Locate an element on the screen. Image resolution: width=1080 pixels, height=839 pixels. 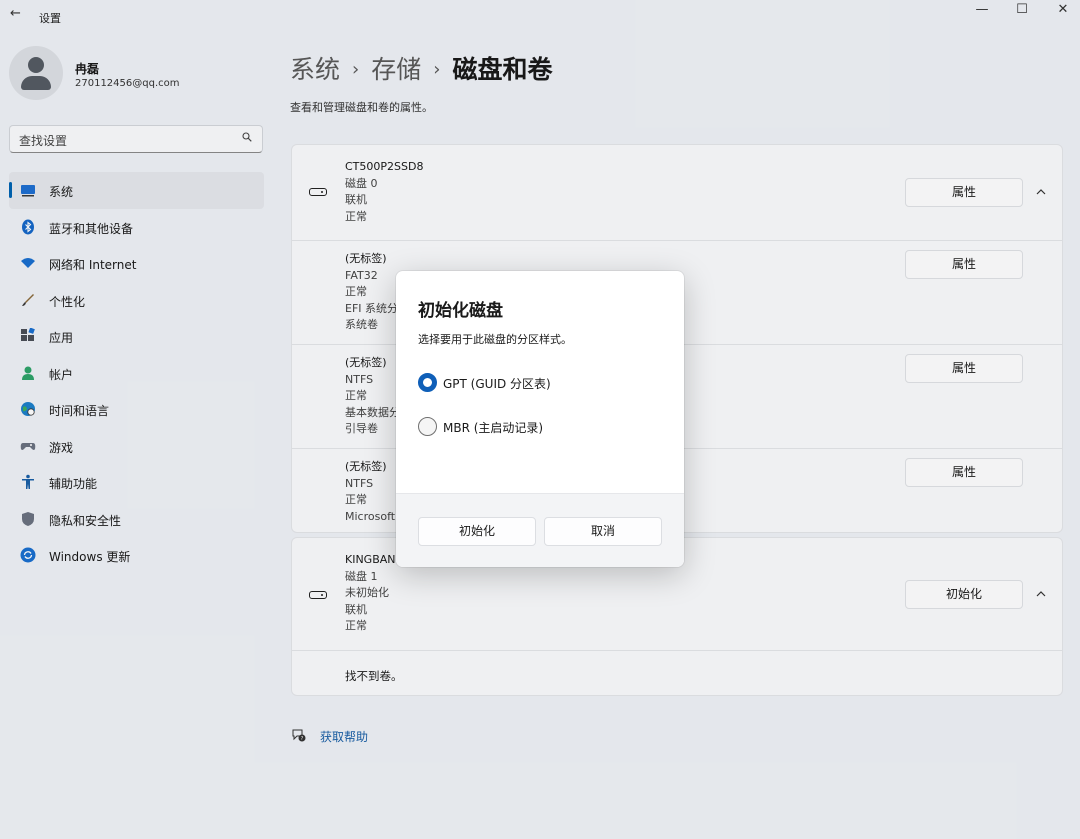
radio-mbr-label: MBR (主启动记录) is located at coordinates (493, 428).